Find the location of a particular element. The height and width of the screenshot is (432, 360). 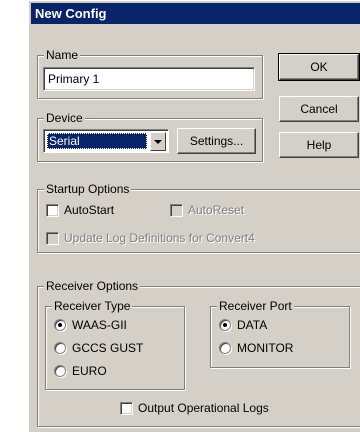

receiver-type-groupbox: Receiver Type WAAS-GII GCCS GUST EURO is located at coordinates (115, 344).